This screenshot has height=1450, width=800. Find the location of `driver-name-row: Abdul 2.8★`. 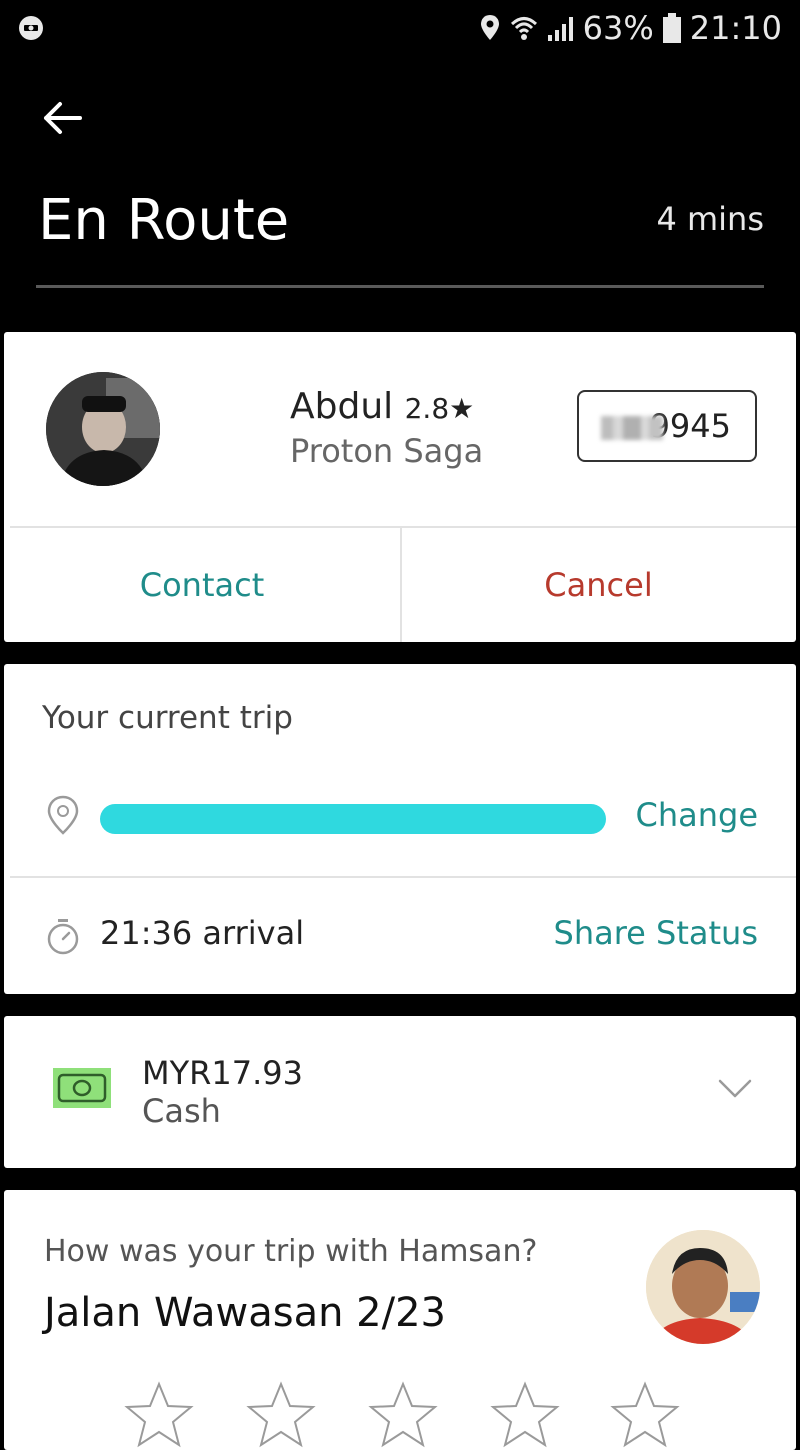

driver-name-row: Abdul 2.8★ is located at coordinates (382, 406).